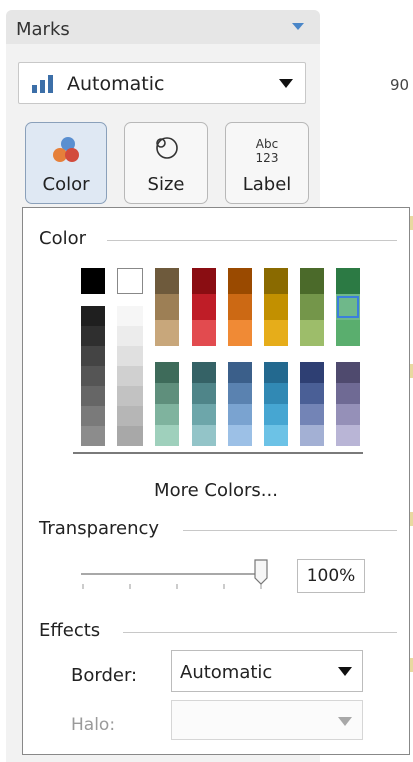  I want to click on slider-ticks, so click(172, 586).